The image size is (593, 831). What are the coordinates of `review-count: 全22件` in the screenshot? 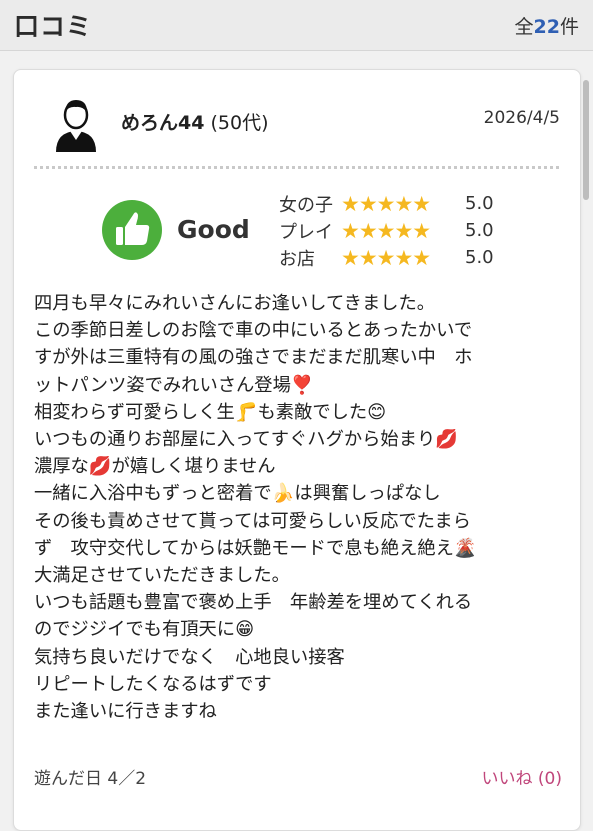 It's located at (547, 25).